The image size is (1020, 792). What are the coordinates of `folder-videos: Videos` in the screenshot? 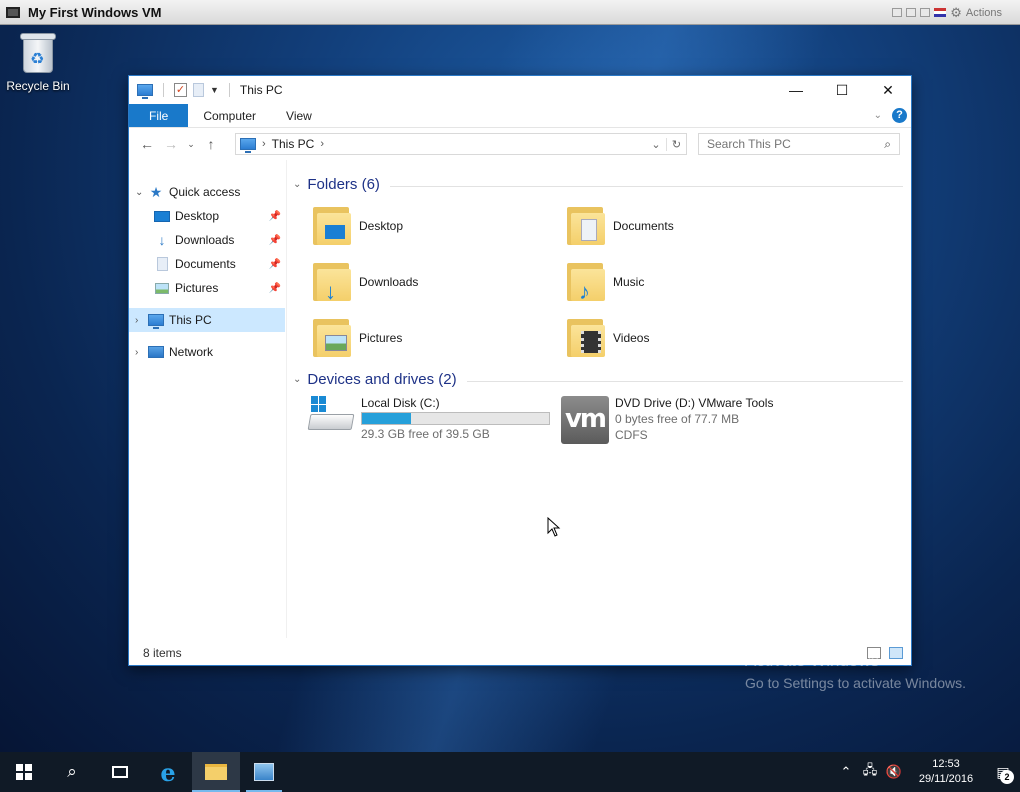 It's located at (608, 338).